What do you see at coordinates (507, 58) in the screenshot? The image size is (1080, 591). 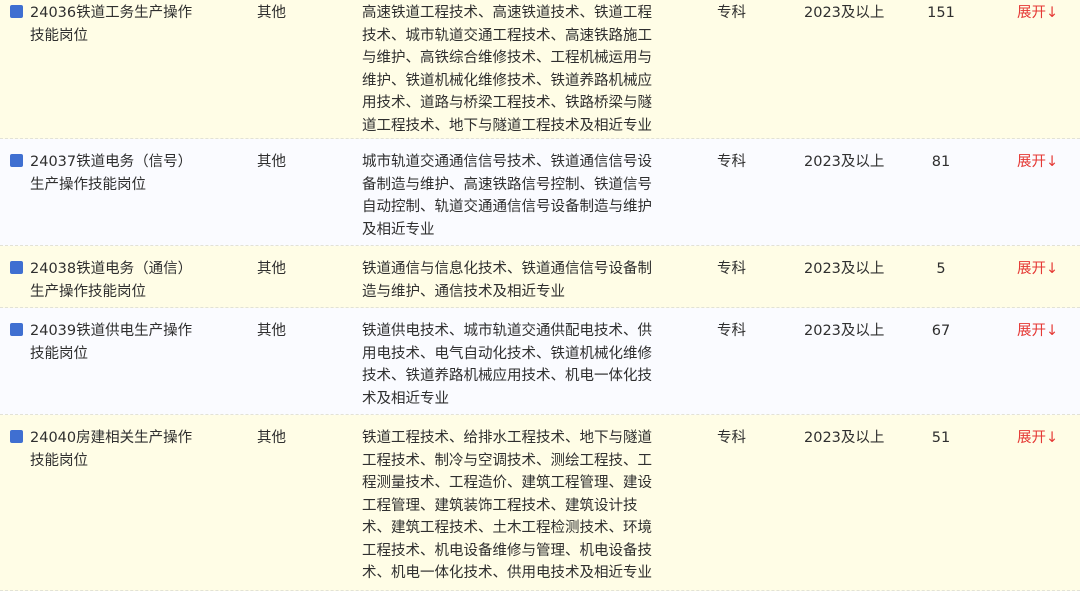 I see `major-line: 与维护、高铁综合维修技术、工程机械运用与` at bounding box center [507, 58].